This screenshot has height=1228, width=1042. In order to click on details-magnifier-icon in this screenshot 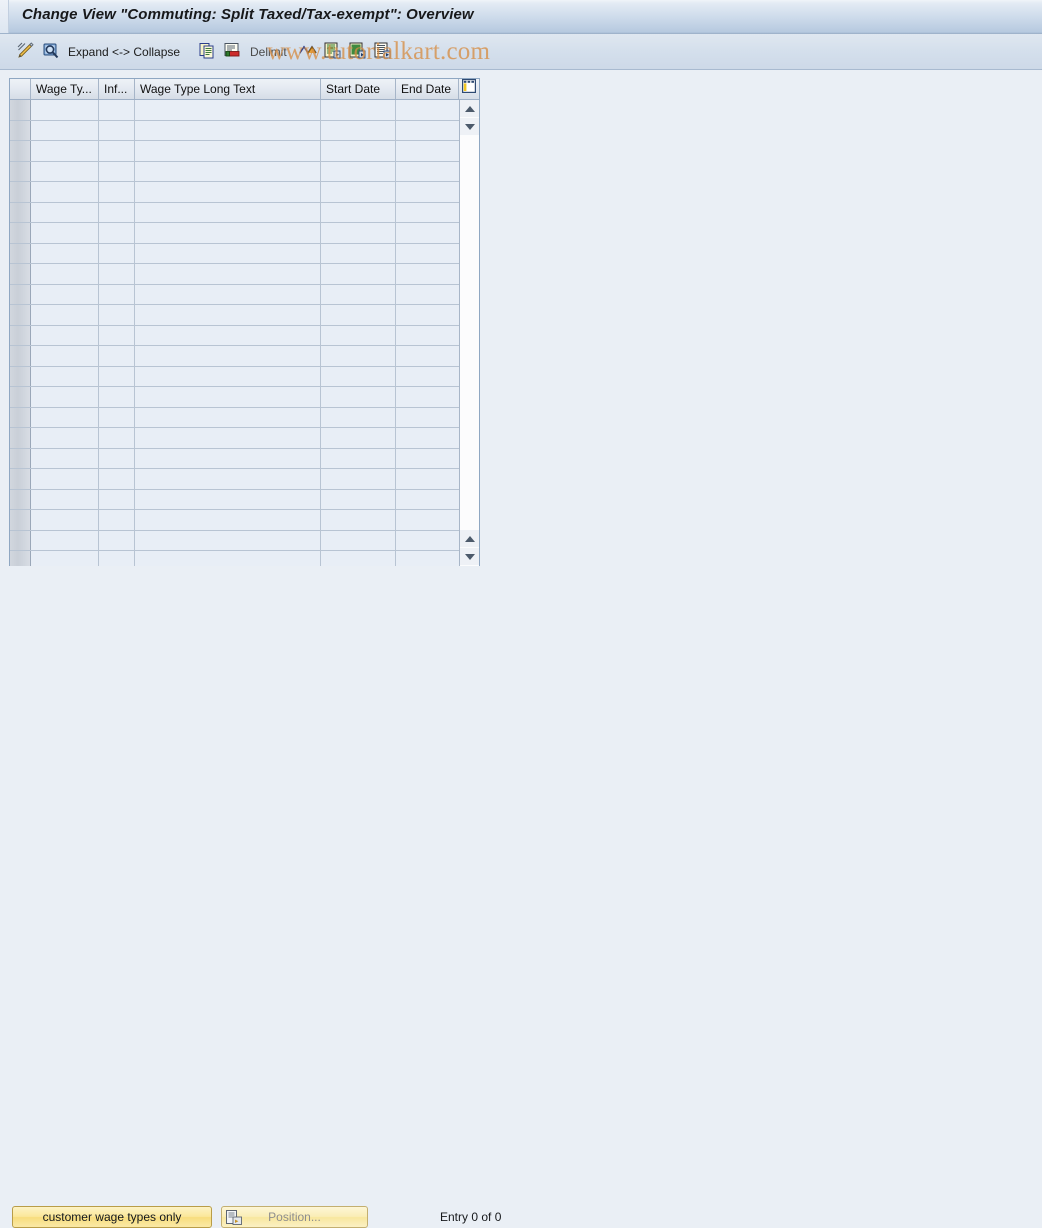, I will do `click(51, 52)`.